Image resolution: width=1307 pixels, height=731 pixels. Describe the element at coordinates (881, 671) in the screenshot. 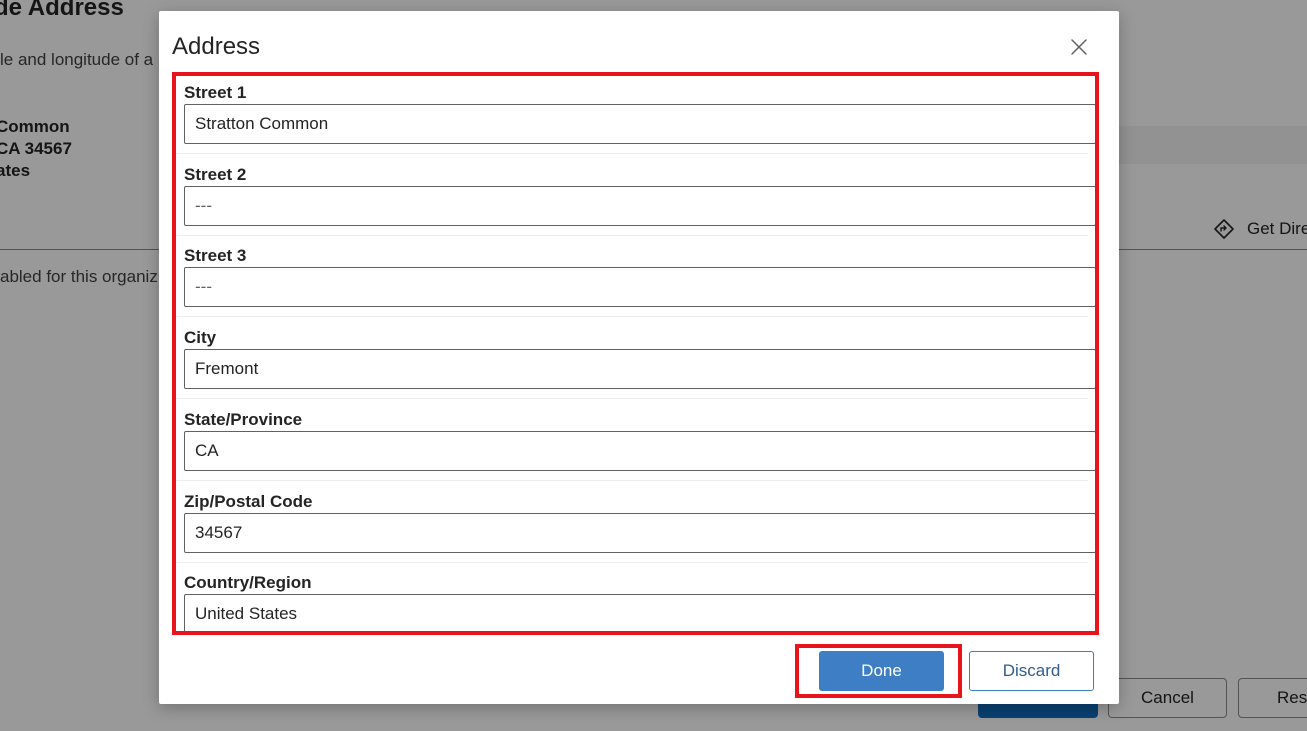

I see `done-button: Done` at that location.